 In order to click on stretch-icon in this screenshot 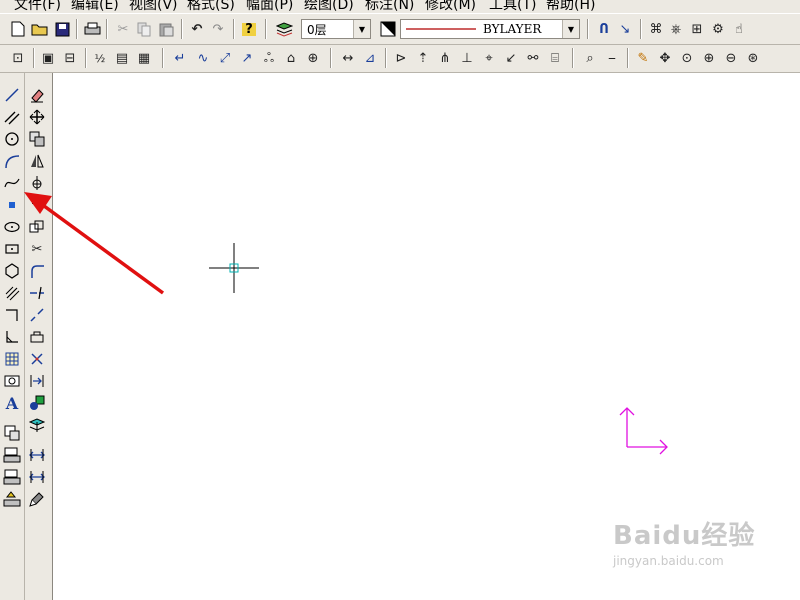, I will do `click(37, 337)`.